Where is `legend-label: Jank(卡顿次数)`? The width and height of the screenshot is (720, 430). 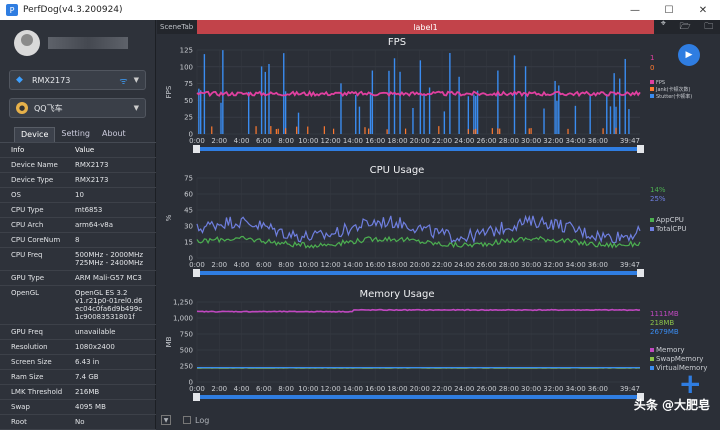
legend-label: Jank(卡顿次数) is located at coordinates (673, 89).